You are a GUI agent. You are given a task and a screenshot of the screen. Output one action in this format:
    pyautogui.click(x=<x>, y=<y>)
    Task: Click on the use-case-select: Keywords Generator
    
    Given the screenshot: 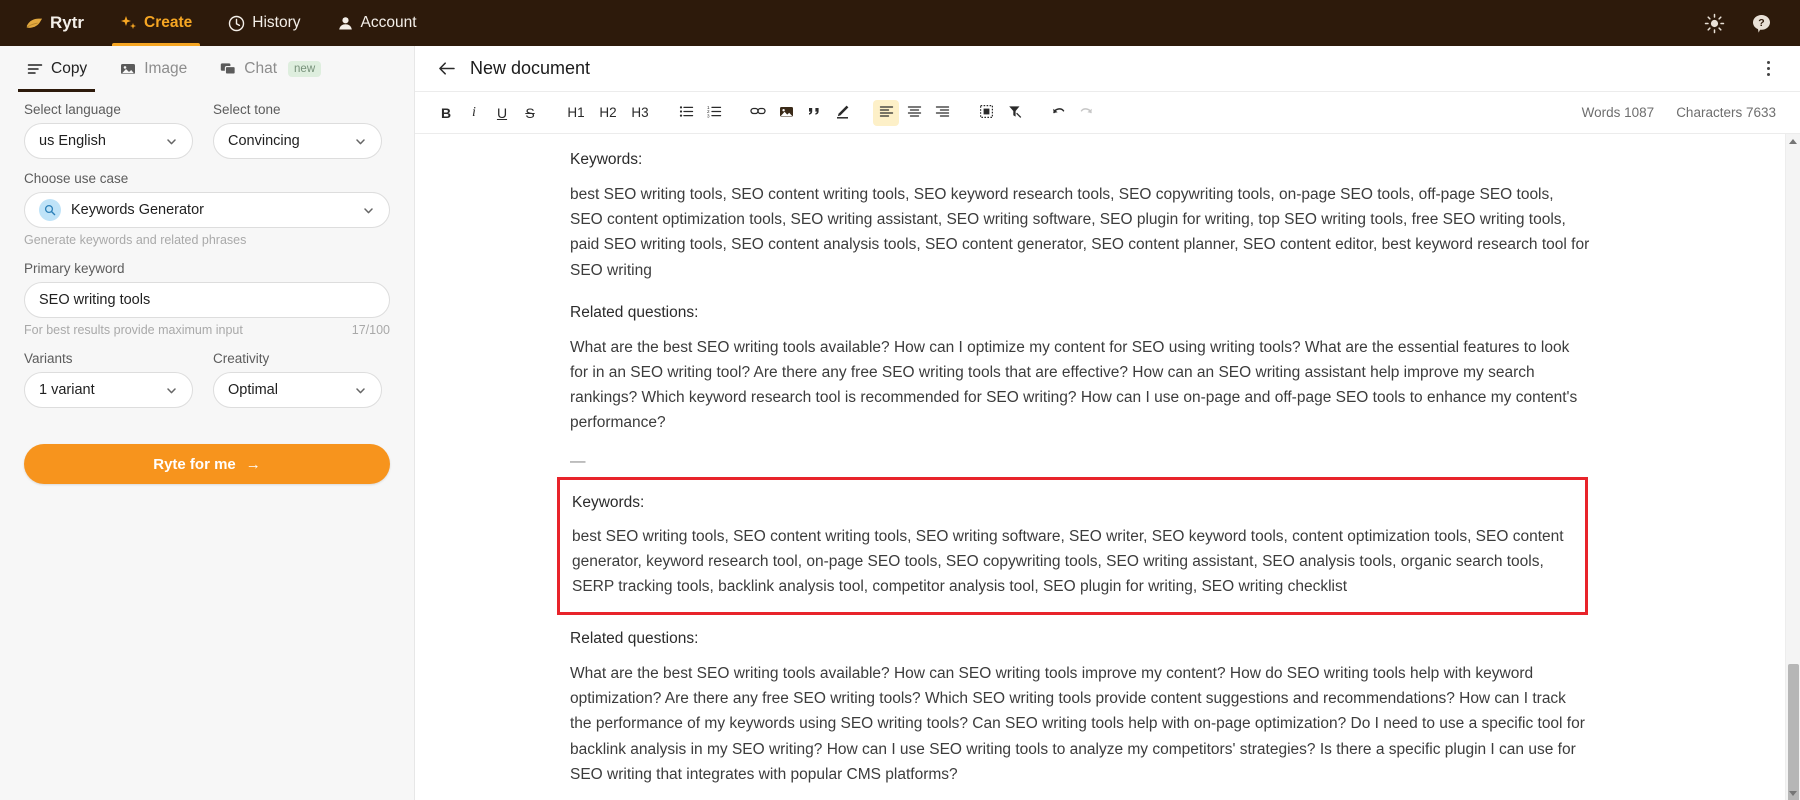 What is the action you would take?
    pyautogui.click(x=207, y=210)
    